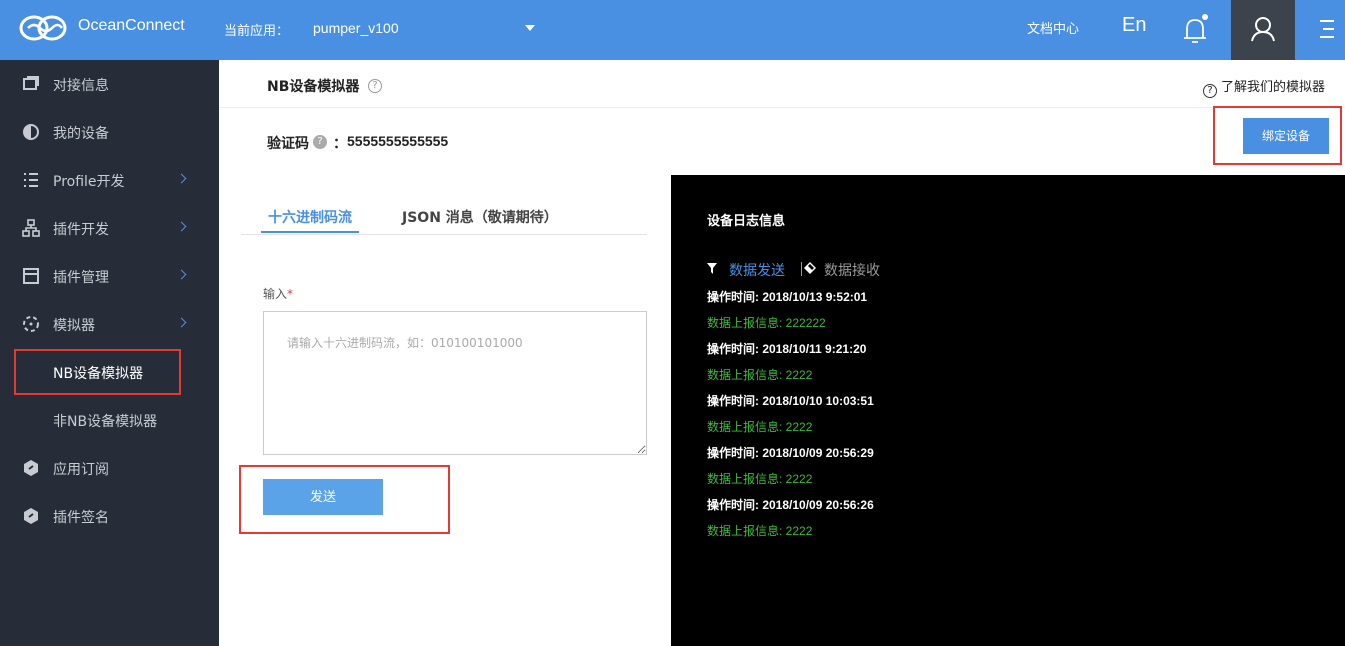  Describe the element at coordinates (31, 83) in the screenshot. I see `window-icon` at that location.